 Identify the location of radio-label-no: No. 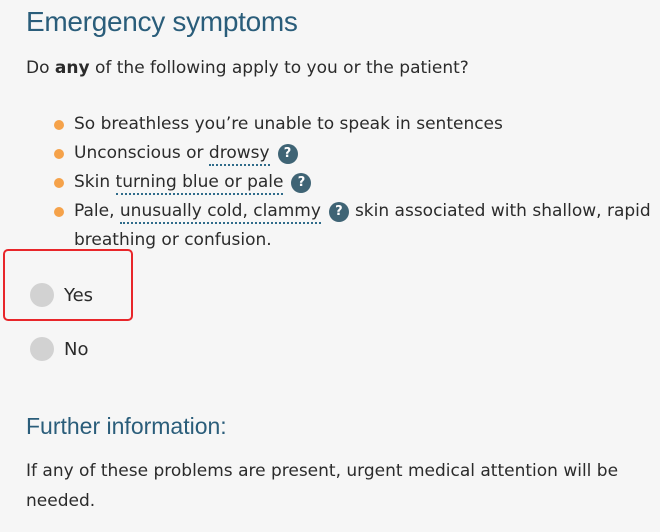
(76, 349).